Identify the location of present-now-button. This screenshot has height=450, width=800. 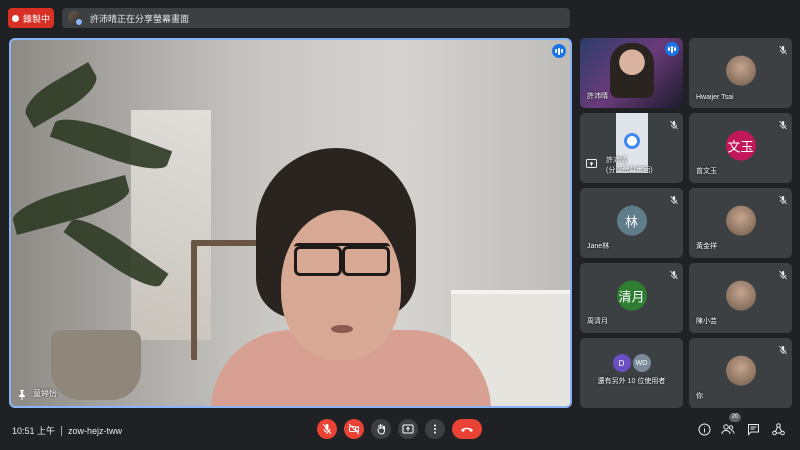
(408, 429).